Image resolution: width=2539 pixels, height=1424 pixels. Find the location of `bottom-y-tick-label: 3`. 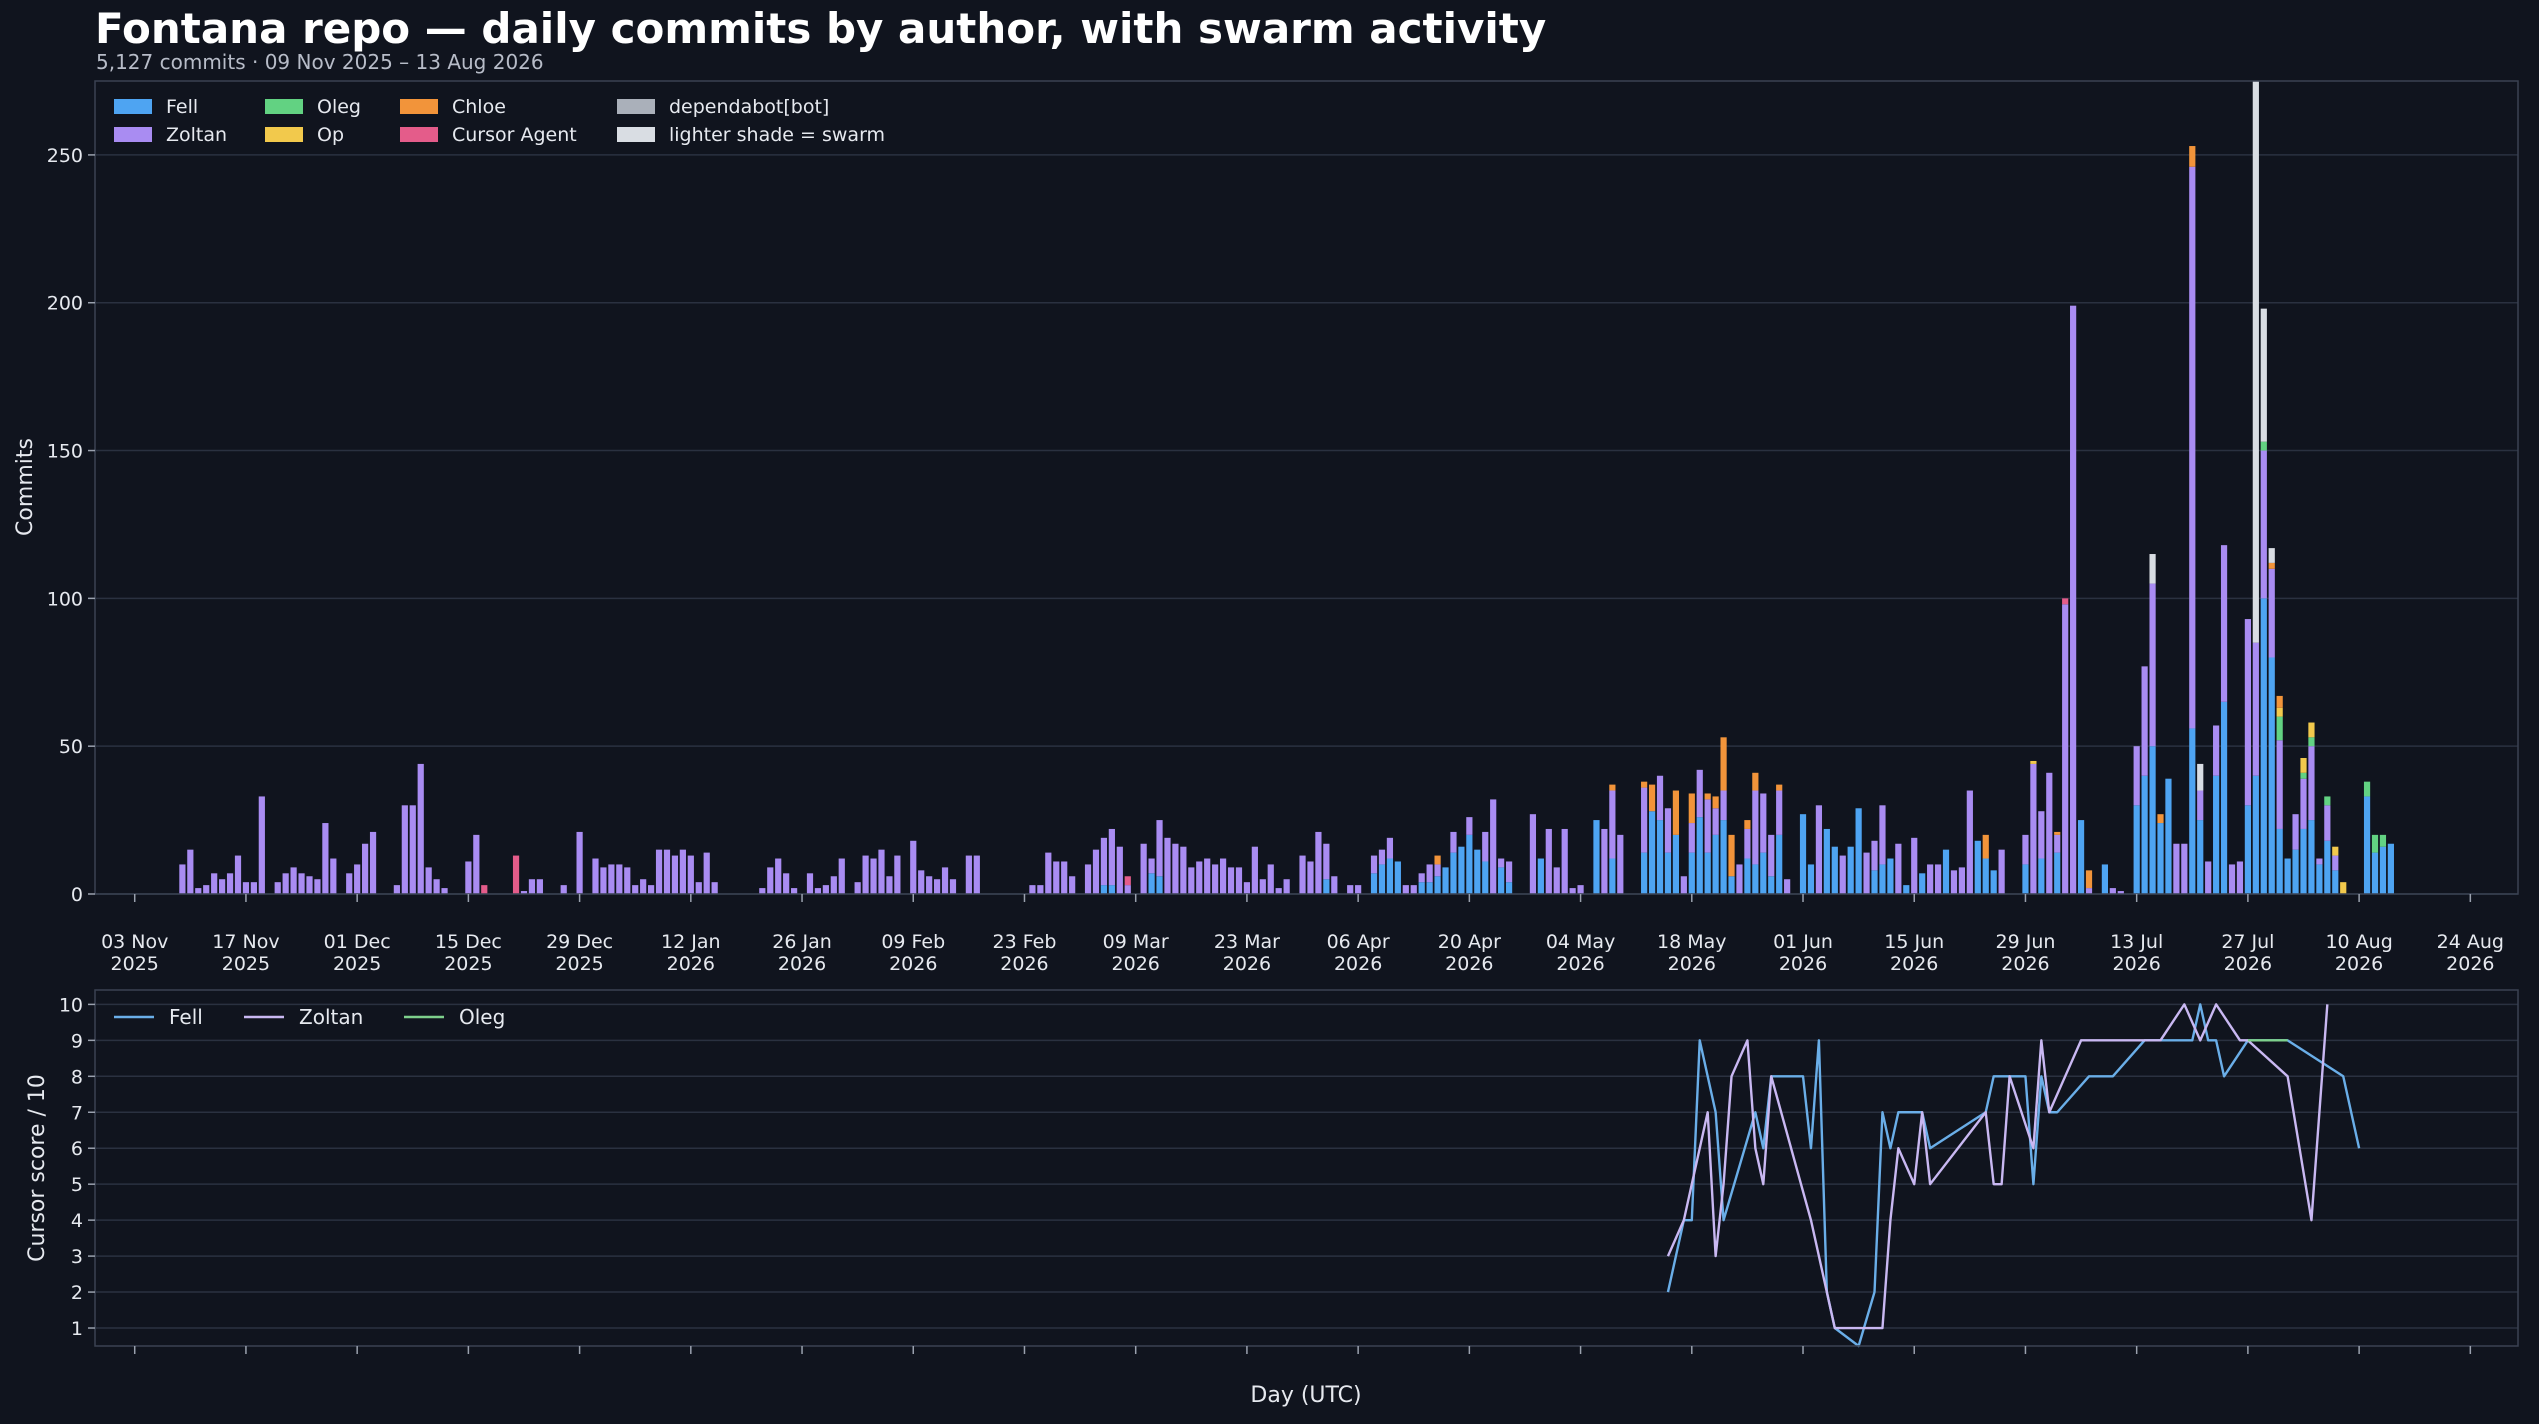

bottom-y-tick-label: 3 is located at coordinates (77, 1257).